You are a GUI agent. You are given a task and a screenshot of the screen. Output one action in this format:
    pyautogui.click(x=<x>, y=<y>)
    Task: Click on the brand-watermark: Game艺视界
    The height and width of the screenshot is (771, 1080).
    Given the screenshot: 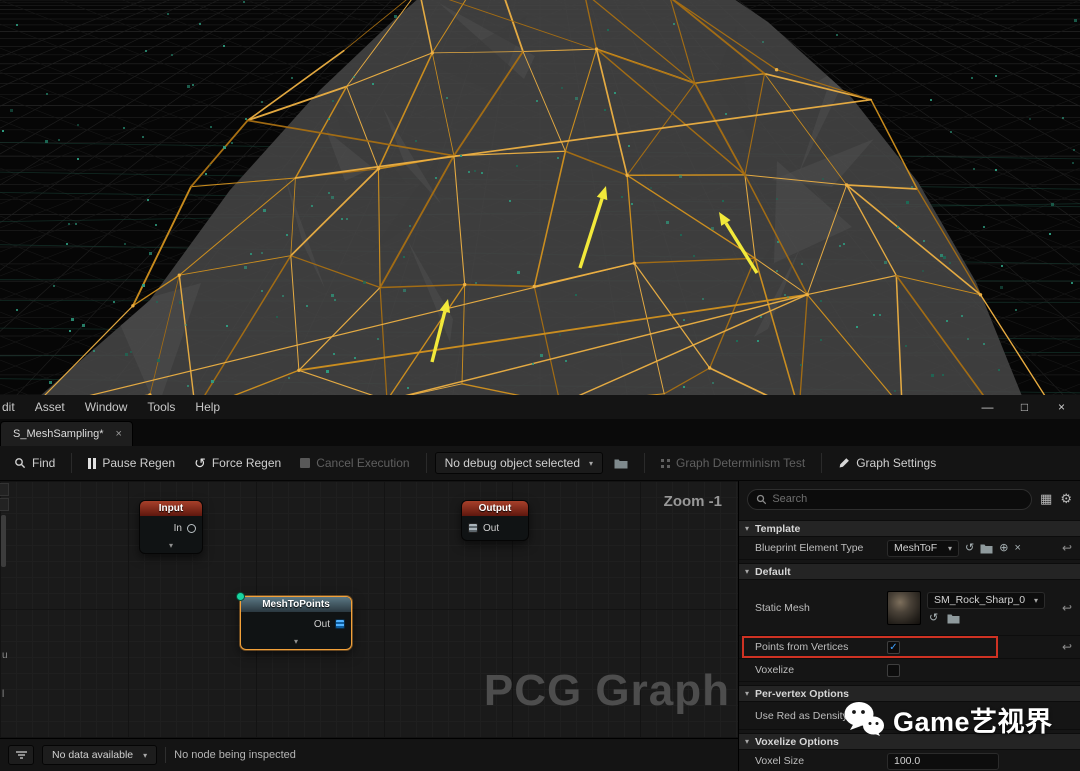 What is the action you would take?
    pyautogui.click(x=948, y=719)
    